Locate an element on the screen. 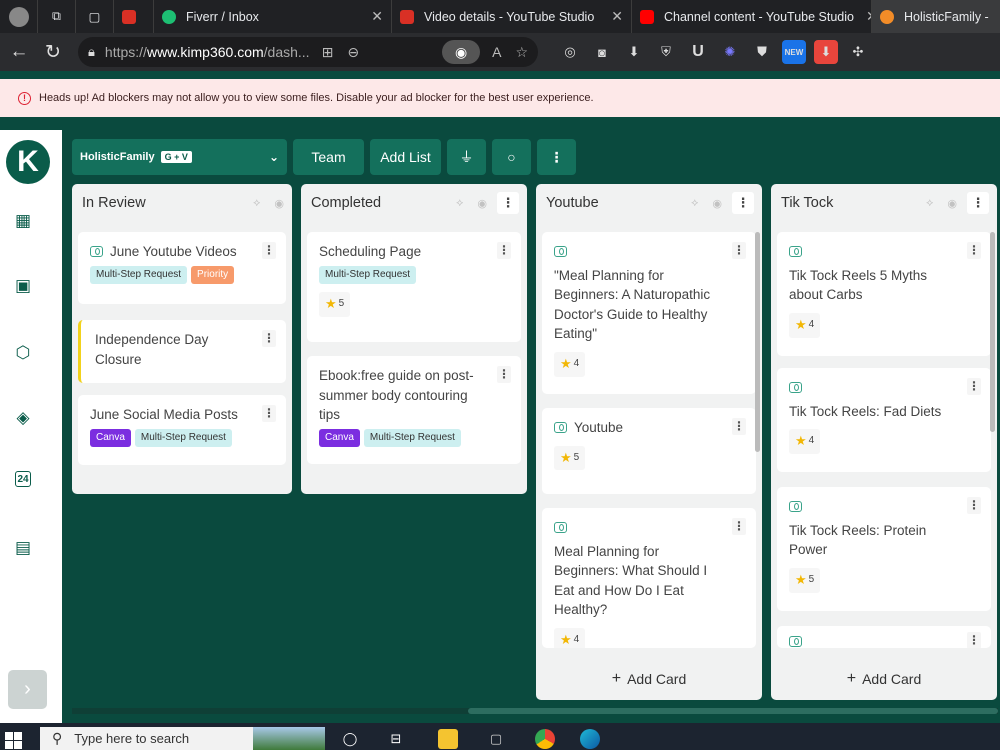 This screenshot has height=750, width=1000. extensions-puzzle-icon: ✣ is located at coordinates (858, 52).